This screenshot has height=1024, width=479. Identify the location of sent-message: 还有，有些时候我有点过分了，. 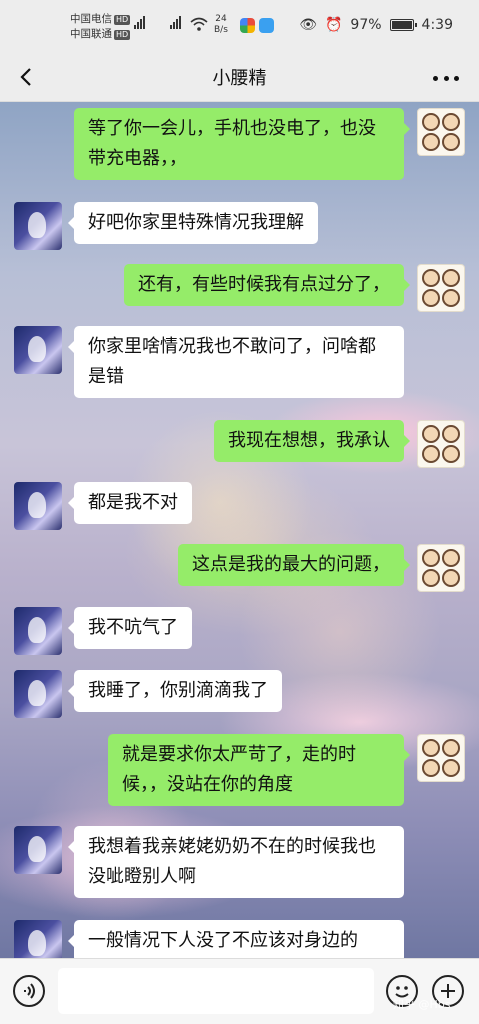
(267, 285).